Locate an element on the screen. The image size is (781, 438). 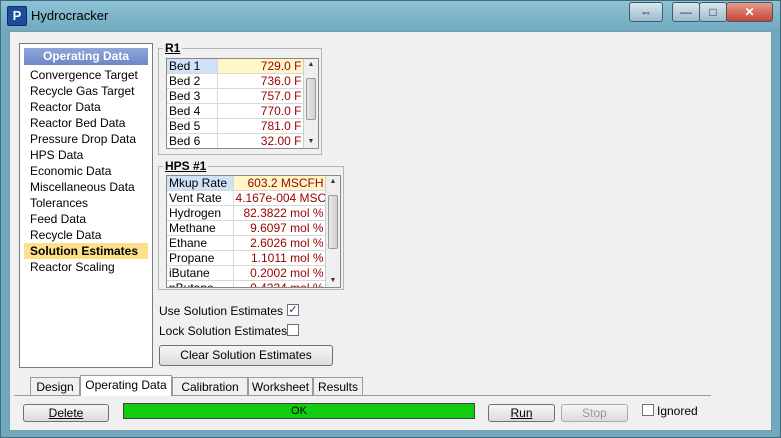
nav-header: Operating Data is located at coordinates (86, 56).